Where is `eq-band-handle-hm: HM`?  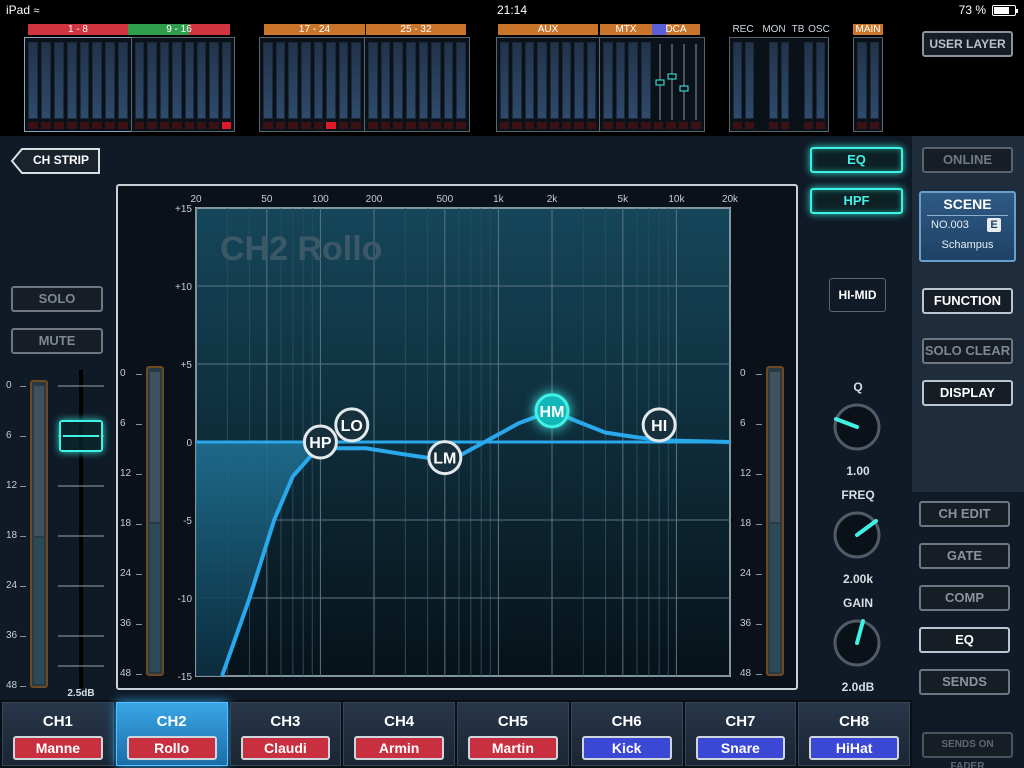
eq-band-handle-hm: HM is located at coordinates (552, 411).